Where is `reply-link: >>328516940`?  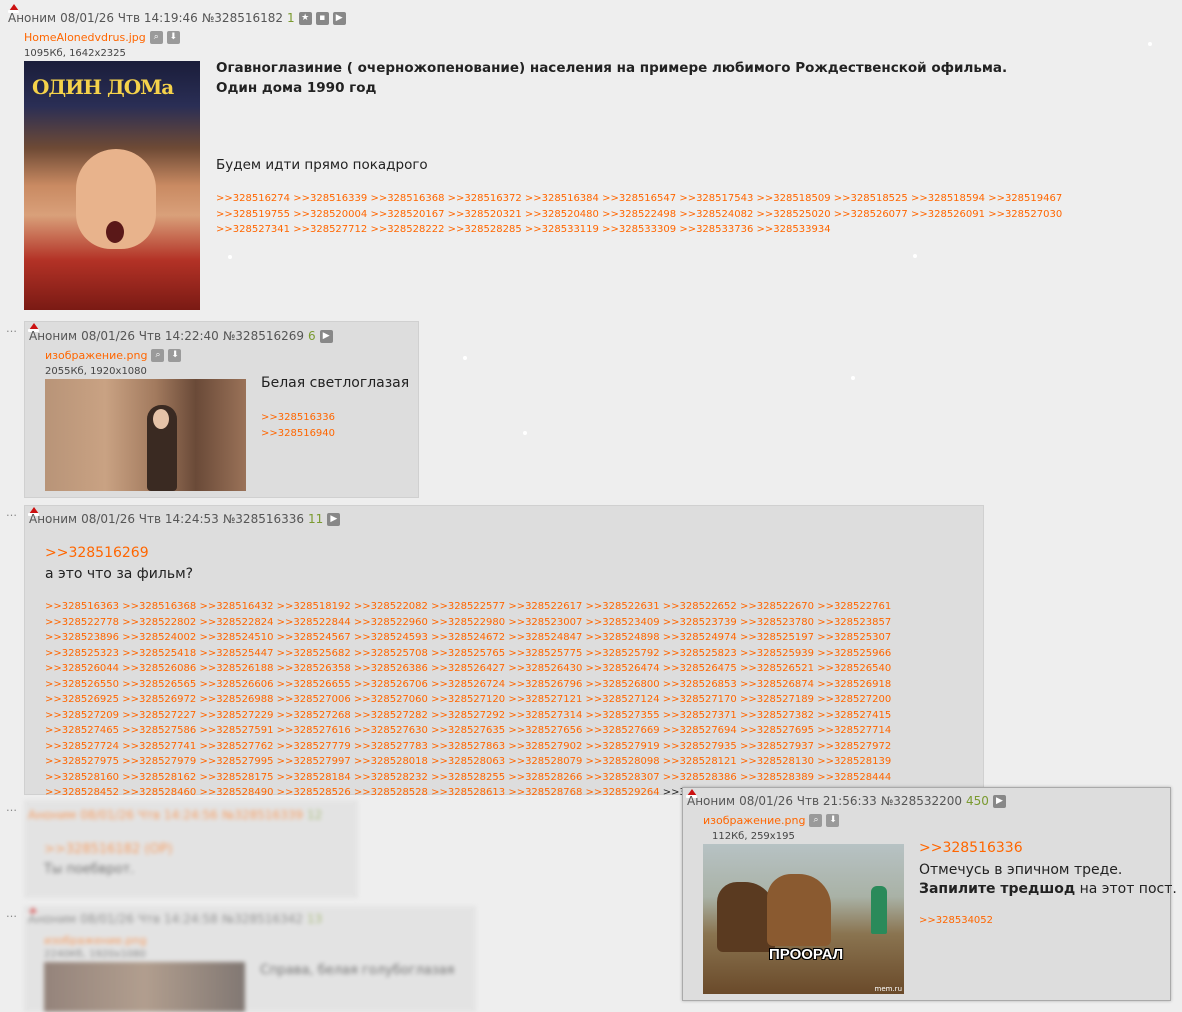 reply-link: >>328516940 is located at coordinates (298, 433).